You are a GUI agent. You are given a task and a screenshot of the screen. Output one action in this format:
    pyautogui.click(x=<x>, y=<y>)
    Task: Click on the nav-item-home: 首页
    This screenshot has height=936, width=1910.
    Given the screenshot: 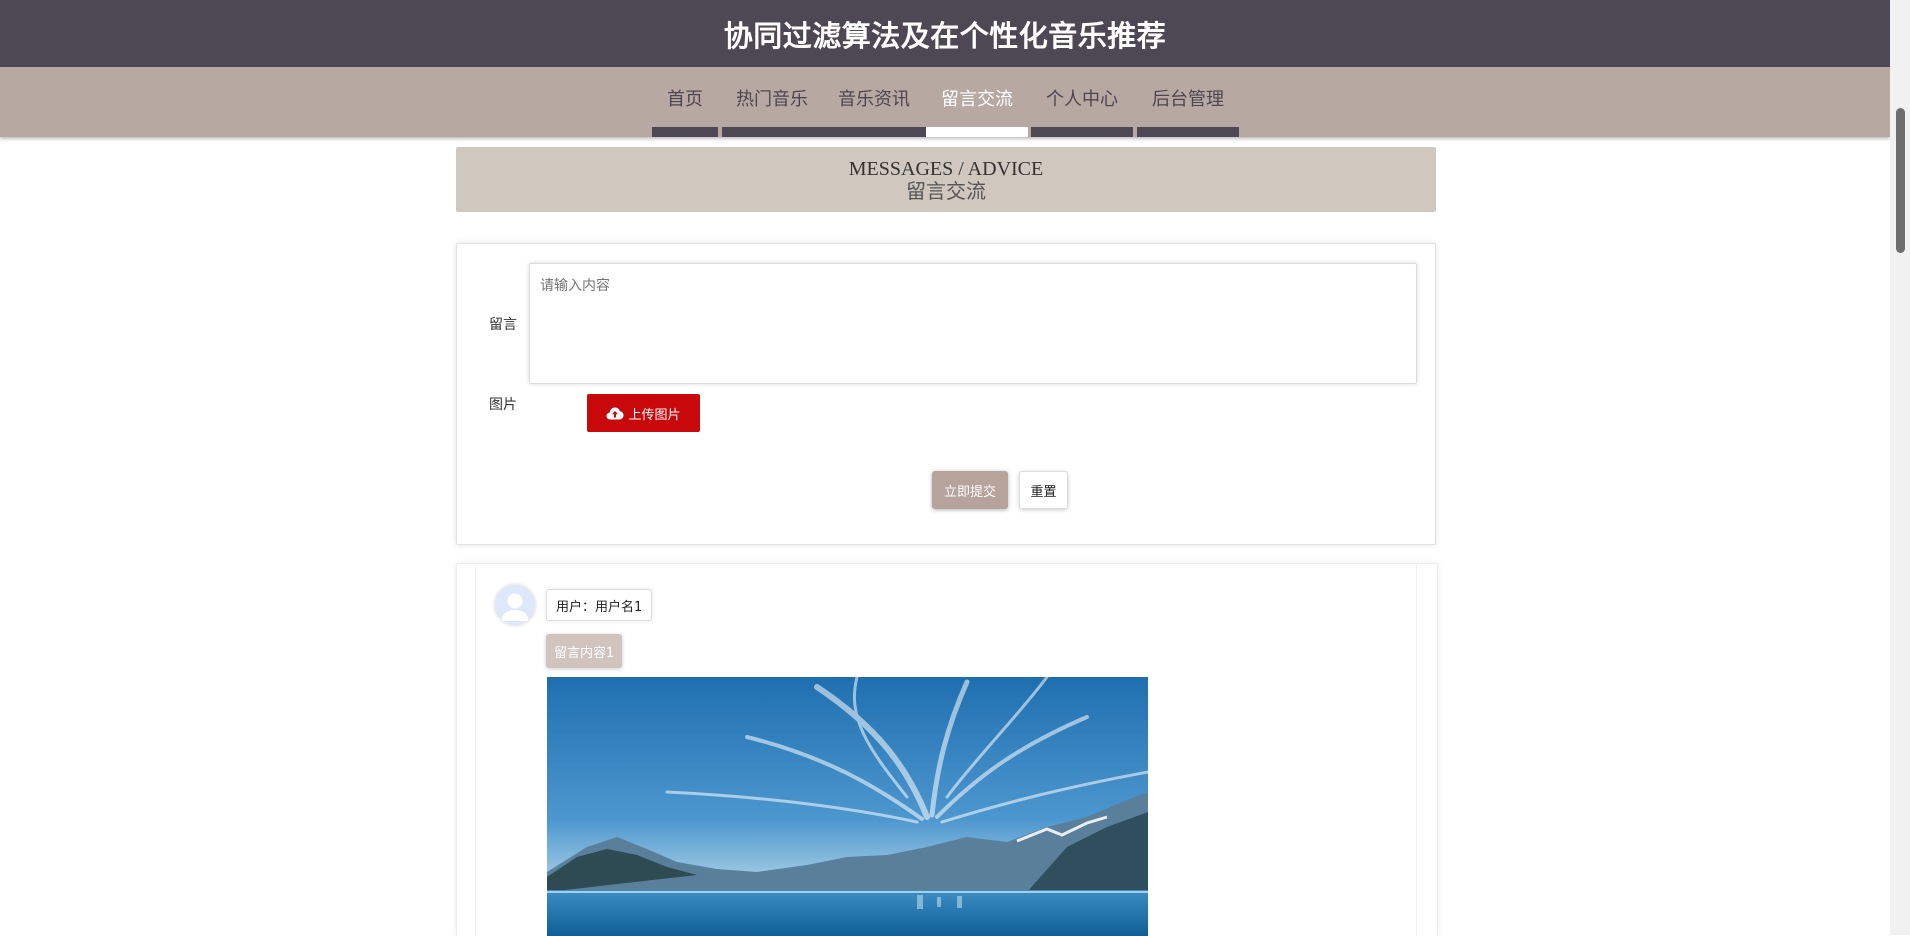 What is the action you would take?
    pyautogui.click(x=685, y=102)
    